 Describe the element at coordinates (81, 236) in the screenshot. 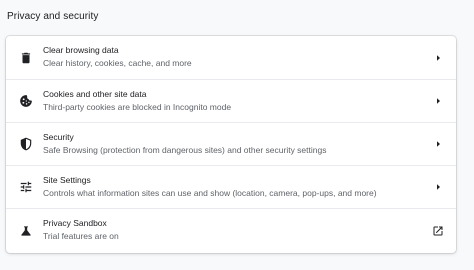

I see `row-description: Trial features are on` at that location.